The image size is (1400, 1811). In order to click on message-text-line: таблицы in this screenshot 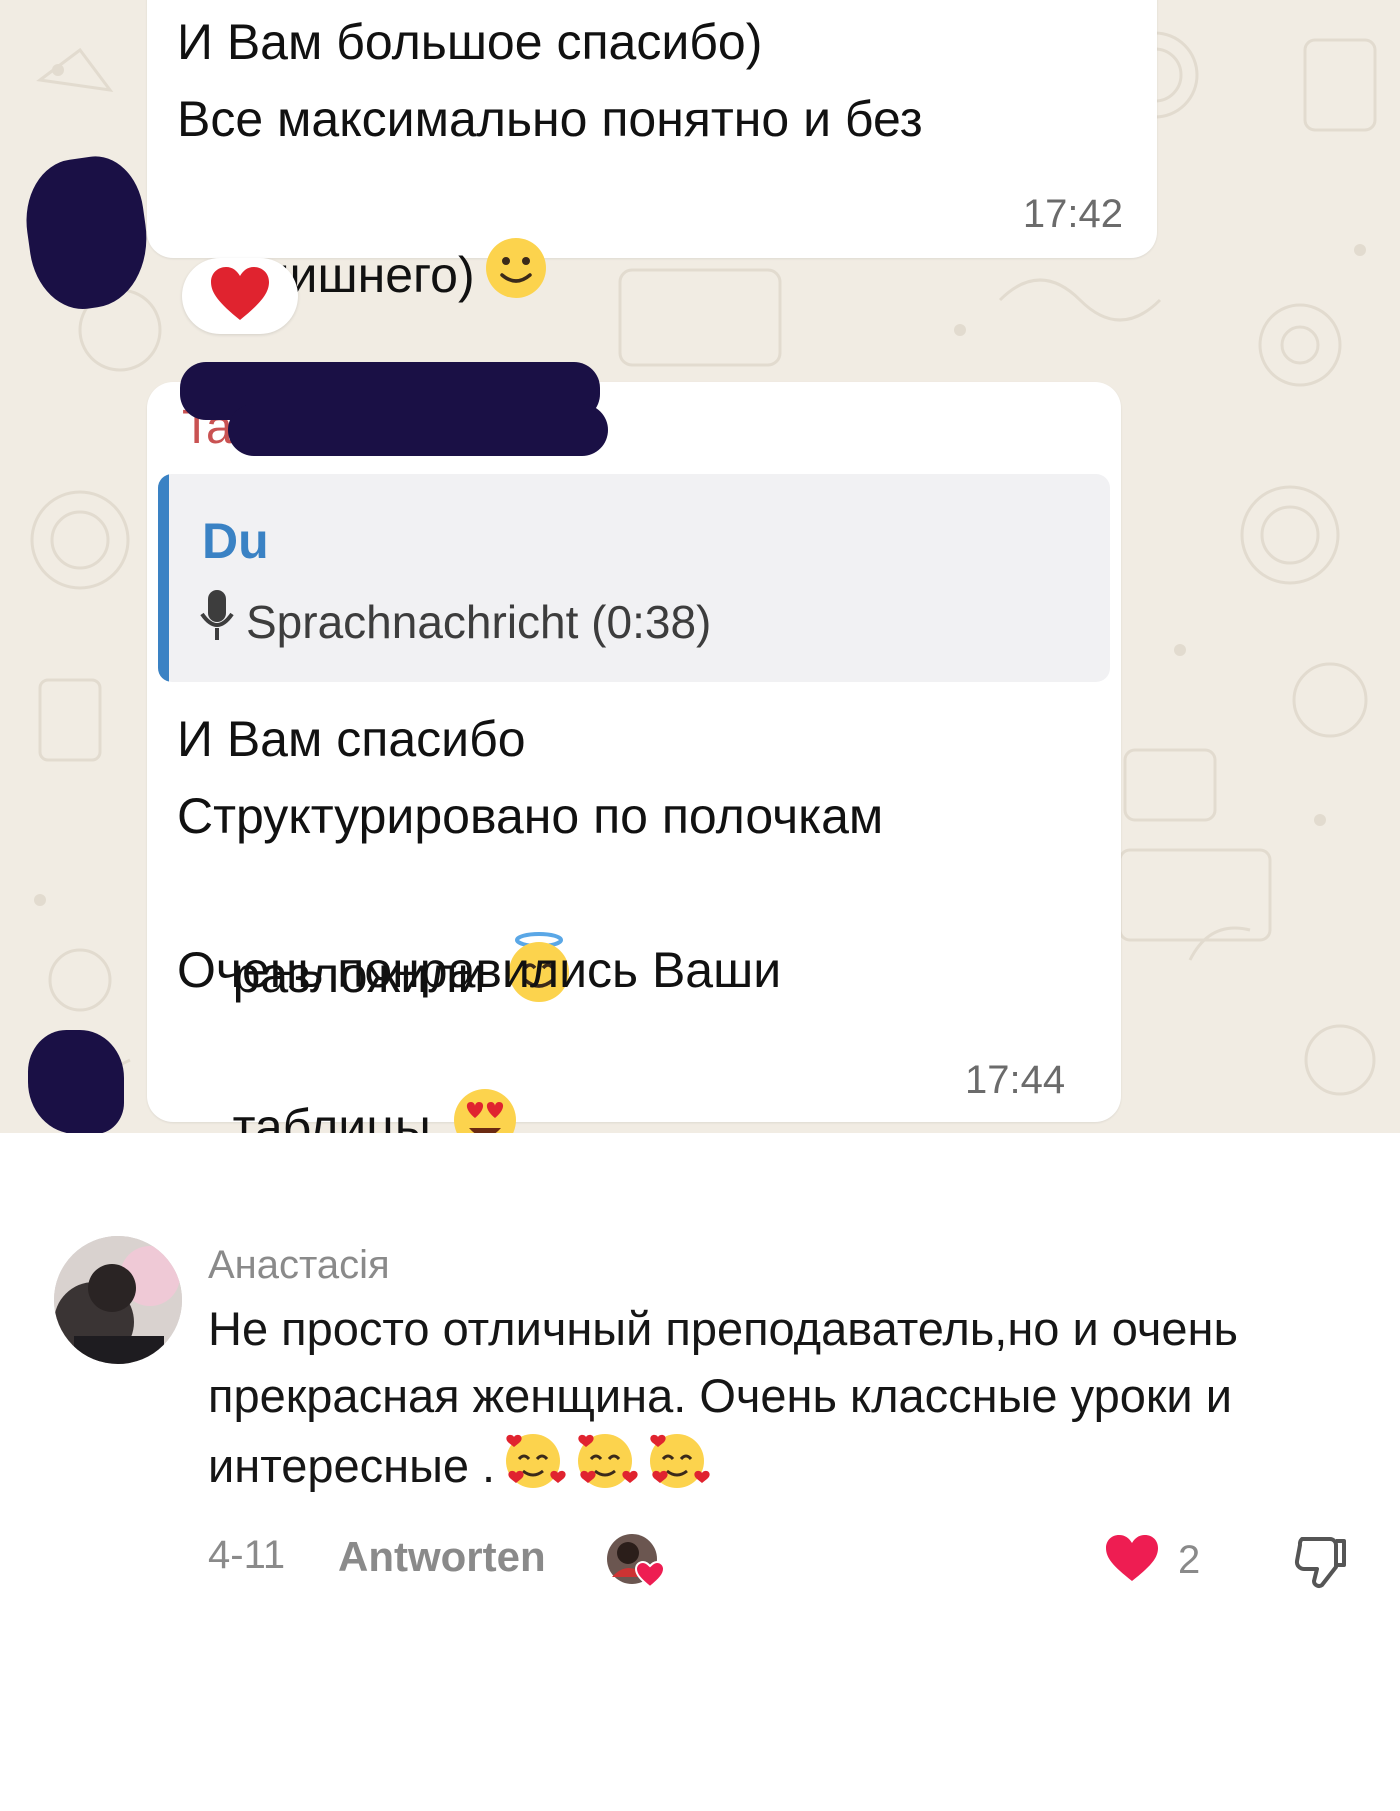, I will do `click(348, 1071)`.